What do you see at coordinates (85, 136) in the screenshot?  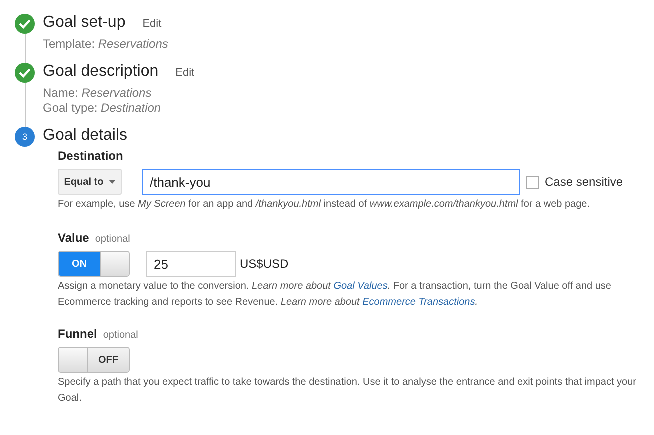 I see `step-title: Goal details` at bounding box center [85, 136].